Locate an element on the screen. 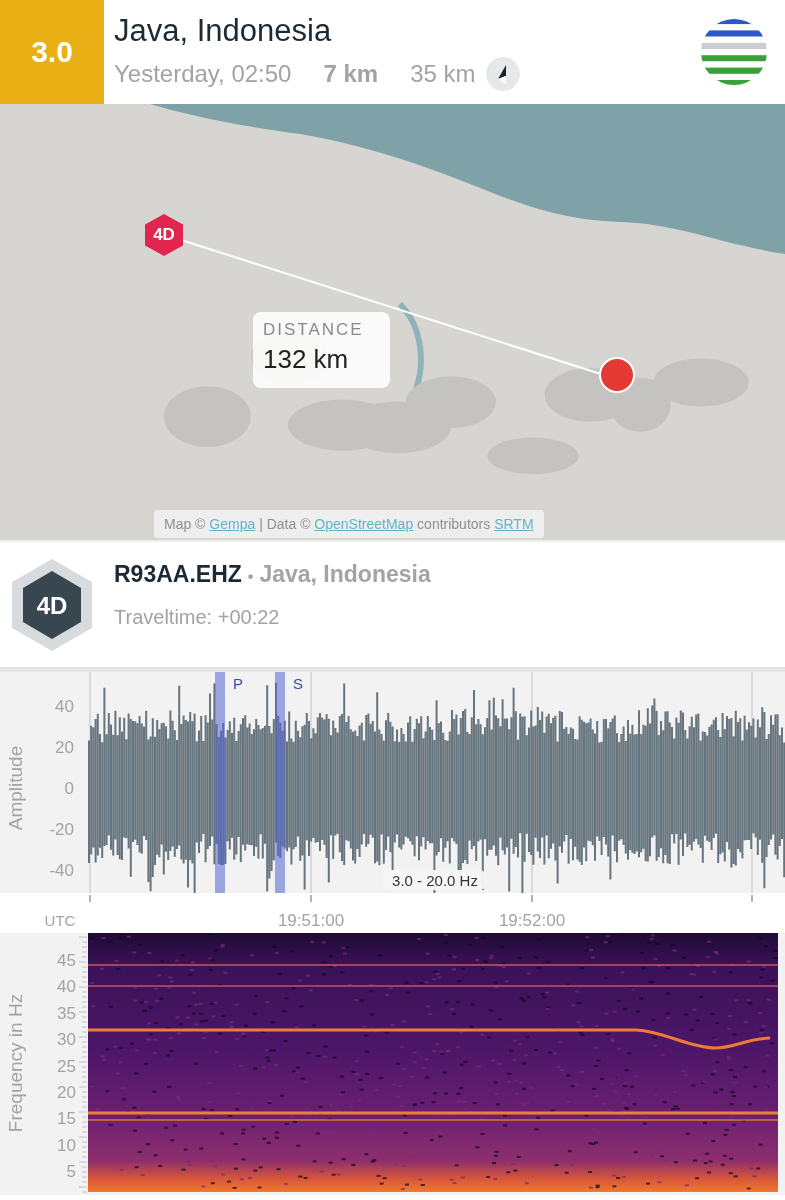 The image size is (785, 1200). event-time: Yesterday, 02:50 is located at coordinates (203, 74).